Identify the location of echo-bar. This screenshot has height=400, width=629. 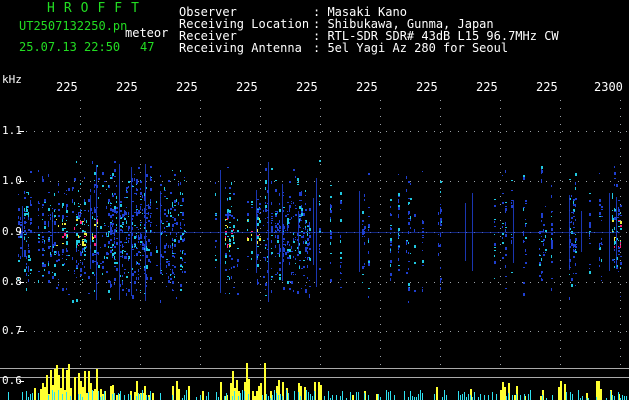
(87, 396).